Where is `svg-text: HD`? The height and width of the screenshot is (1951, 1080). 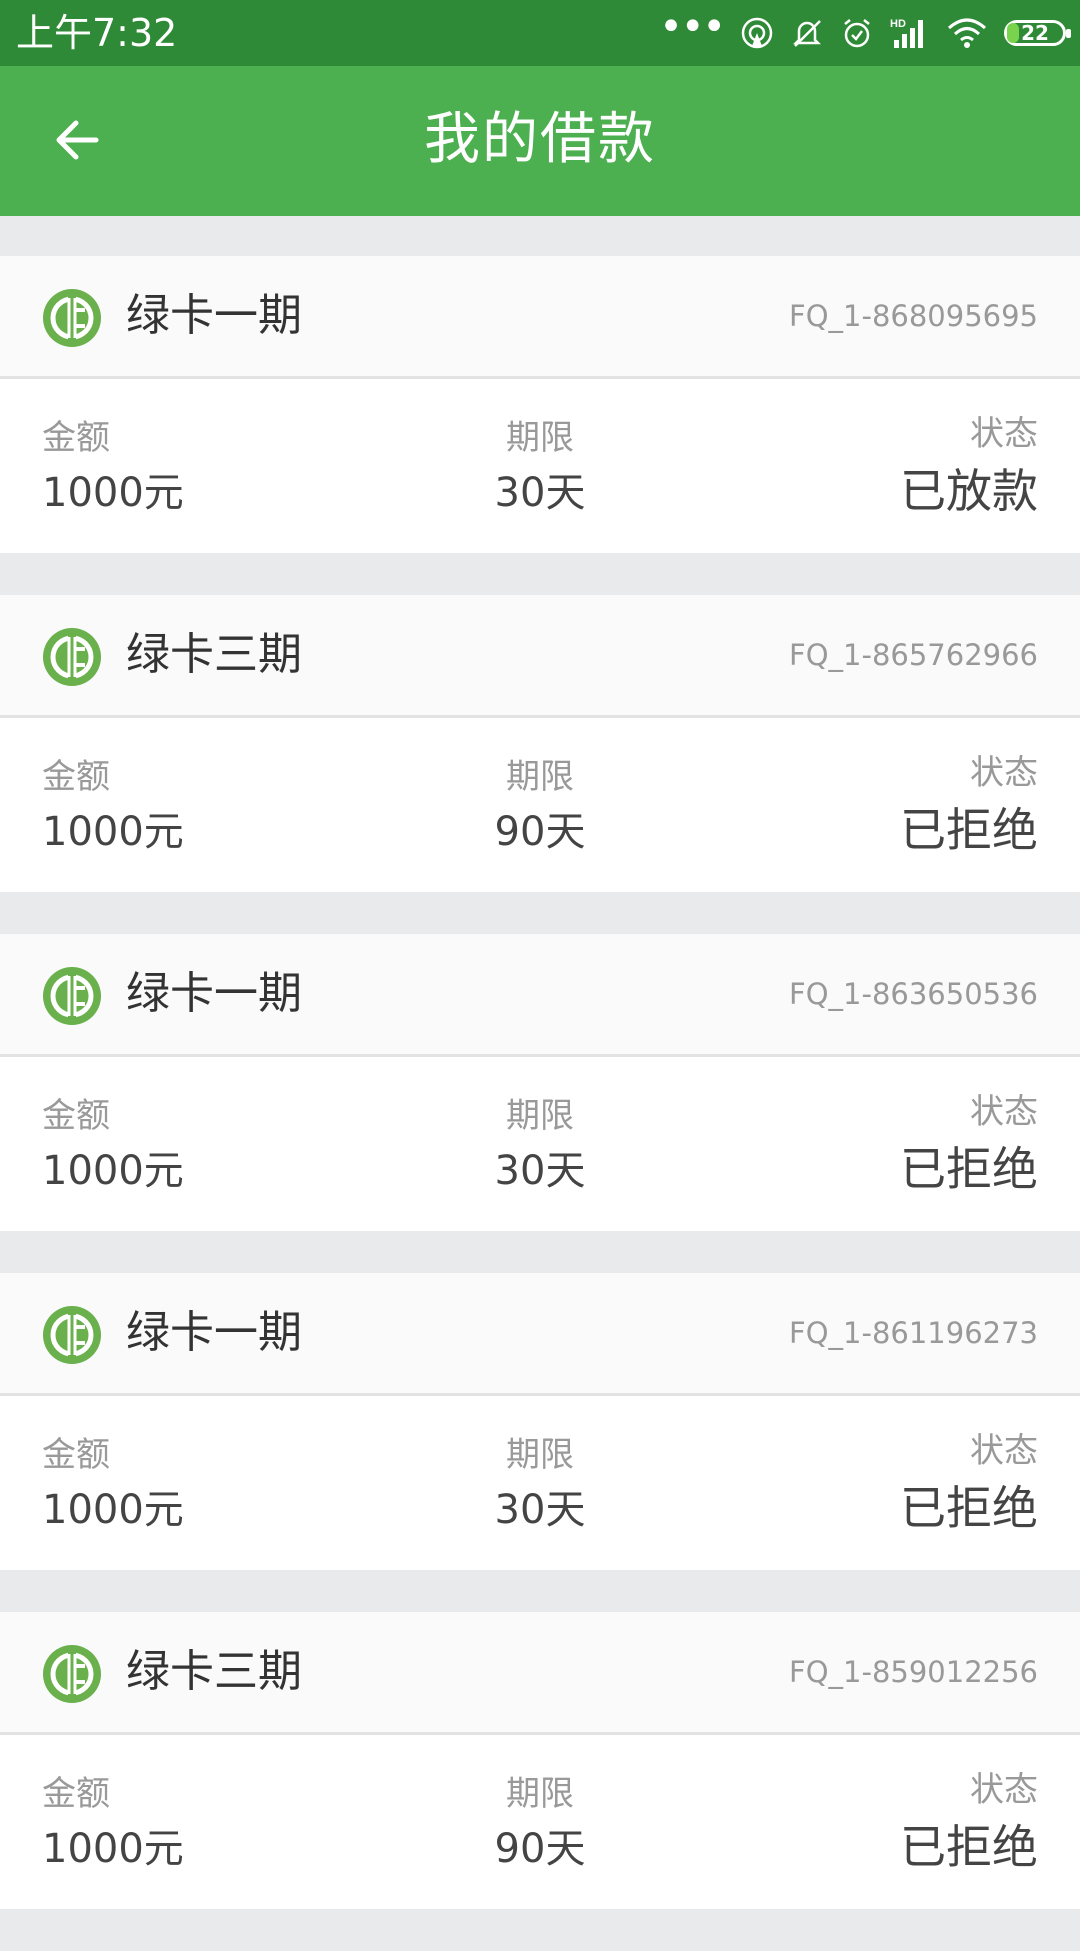
svg-text: HD is located at coordinates (898, 24).